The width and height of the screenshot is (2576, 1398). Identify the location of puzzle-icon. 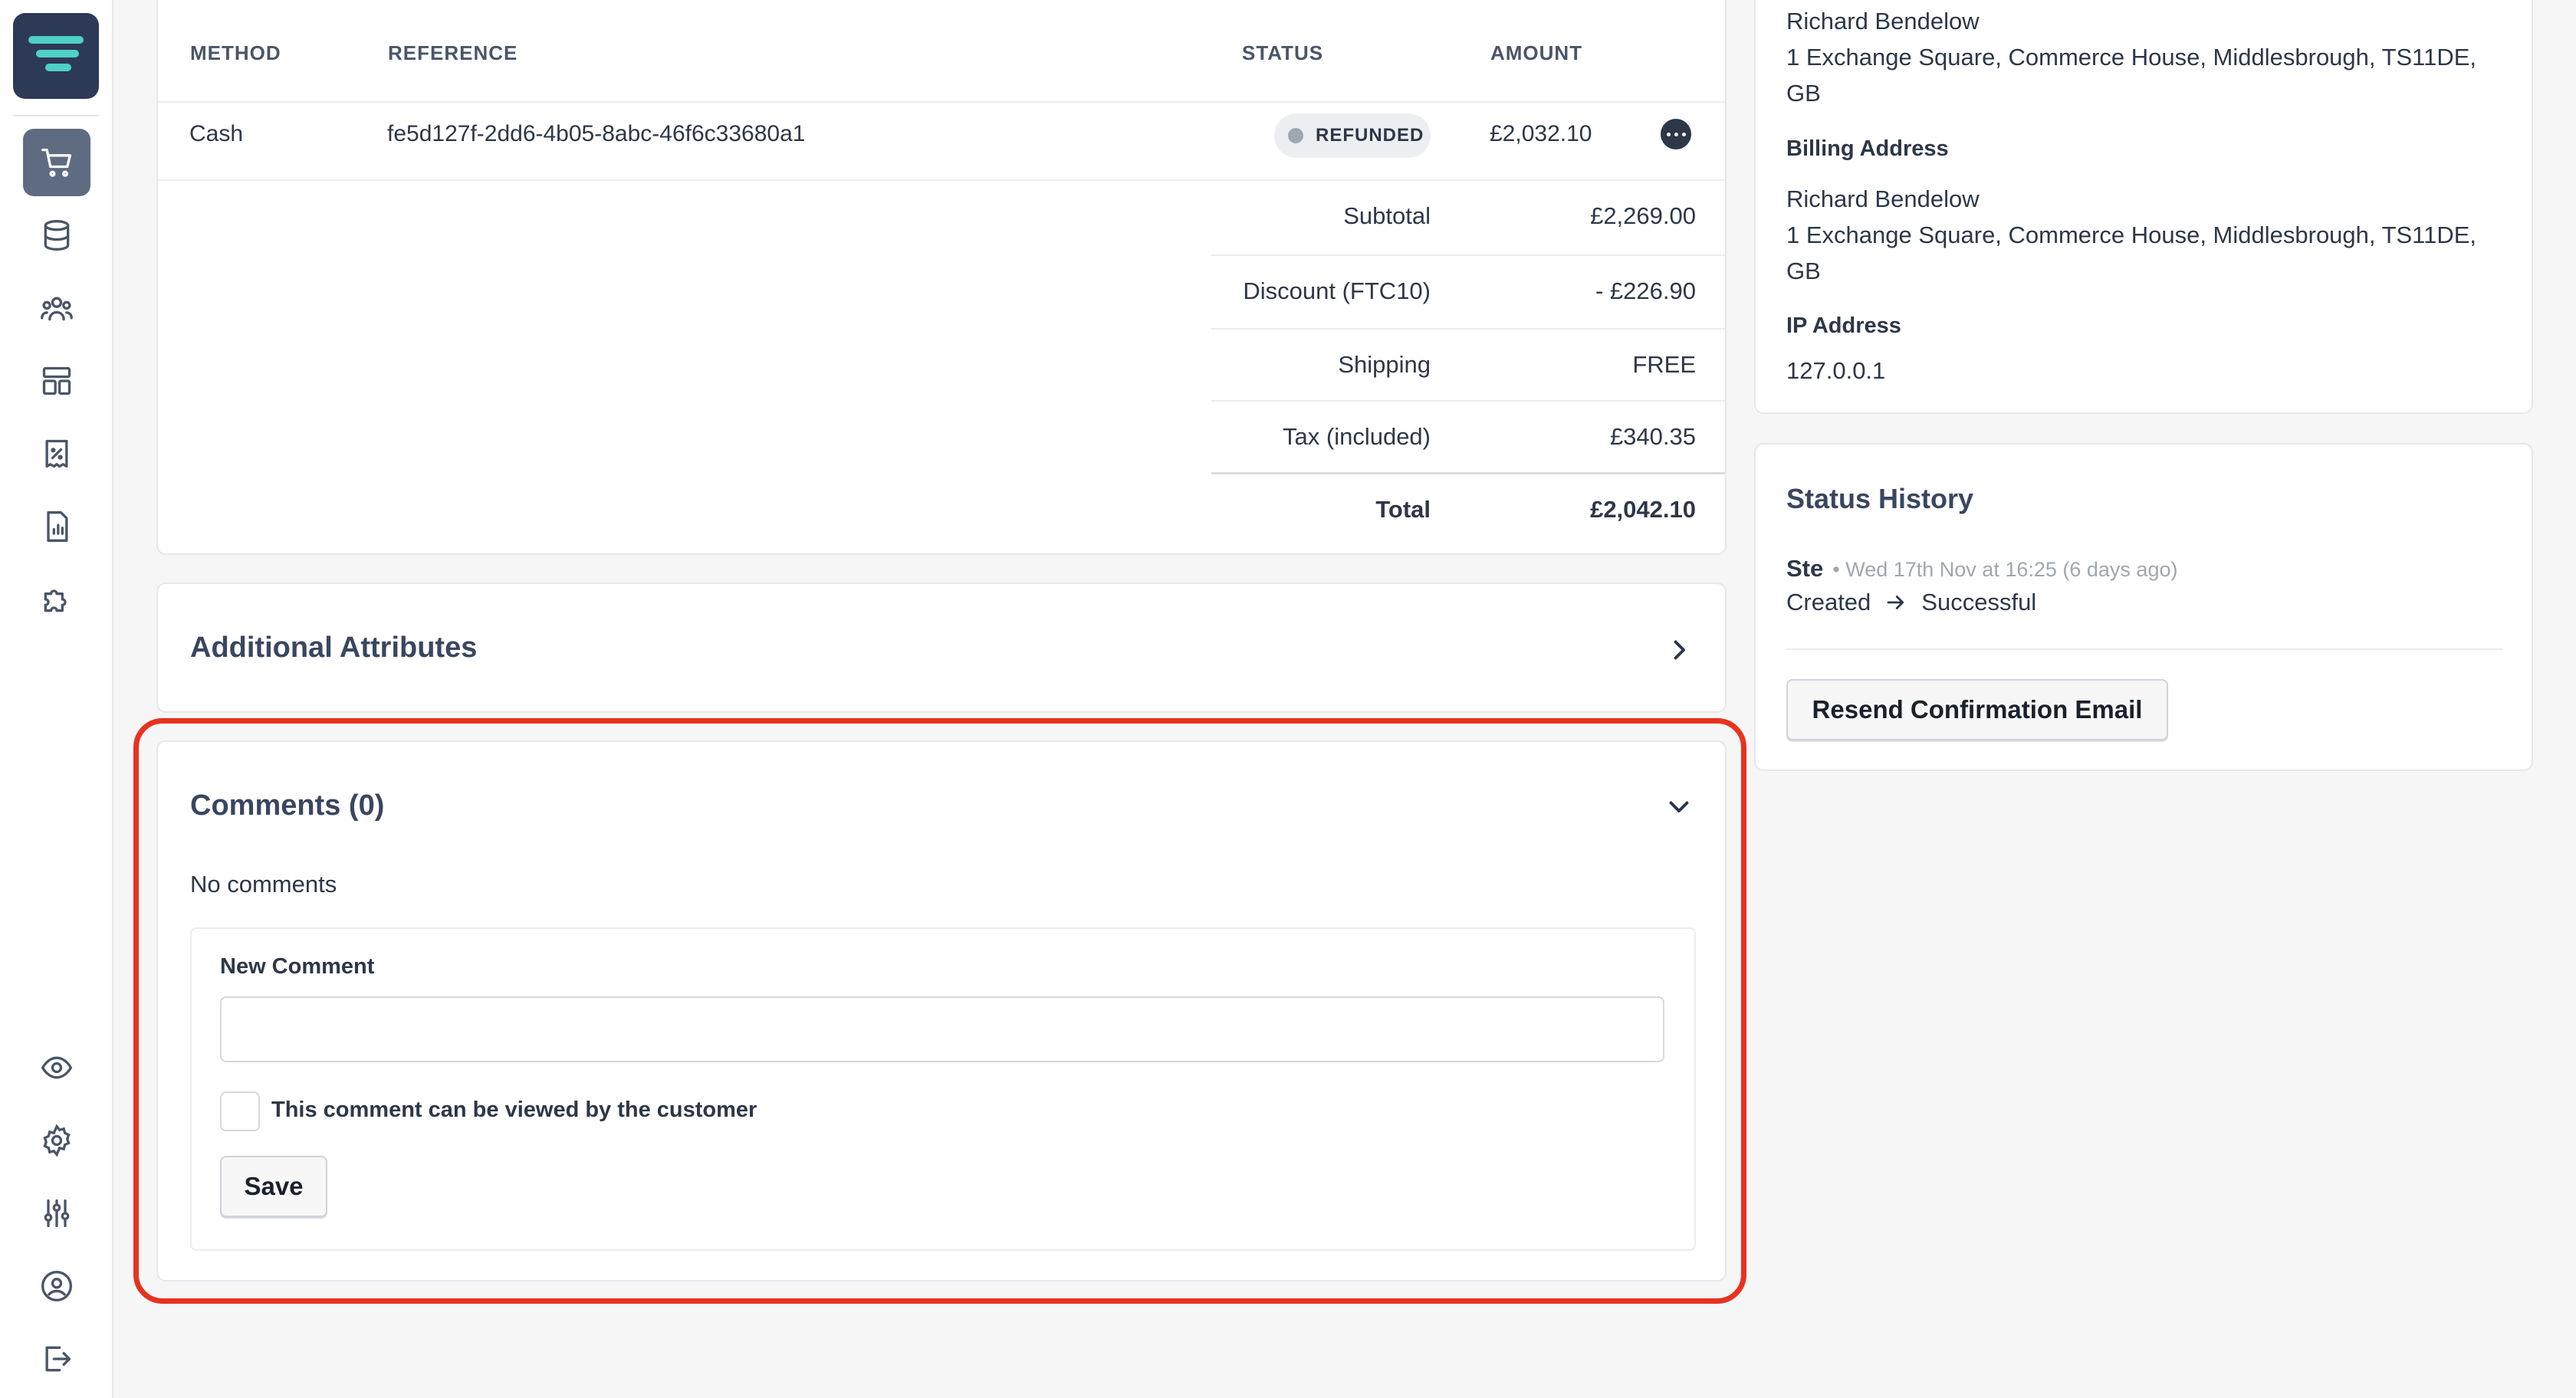
(57, 599).